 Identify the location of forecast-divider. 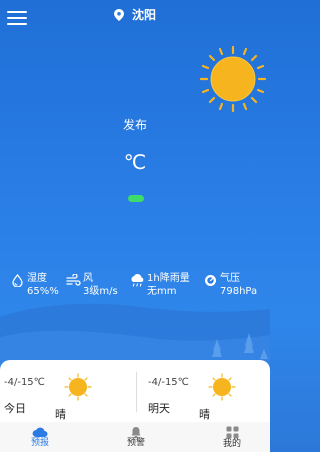
(136, 392).